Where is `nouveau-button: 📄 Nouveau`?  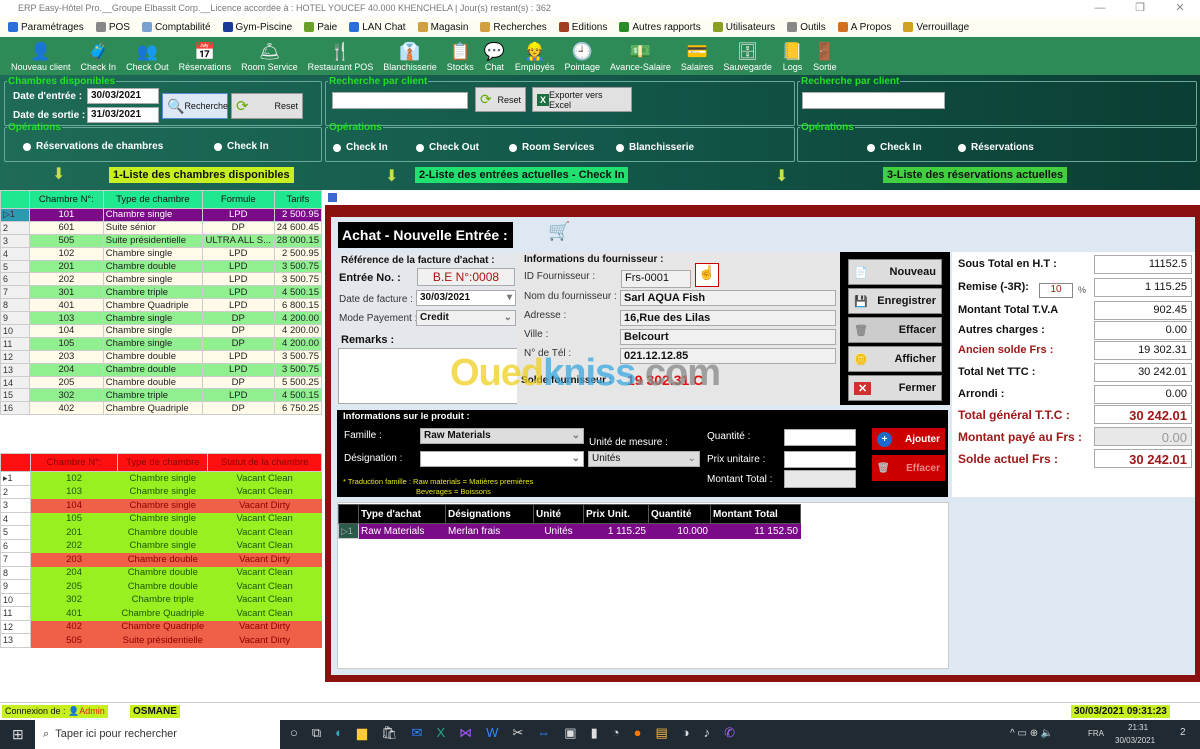 nouveau-button: 📄 Nouveau is located at coordinates (895, 272).